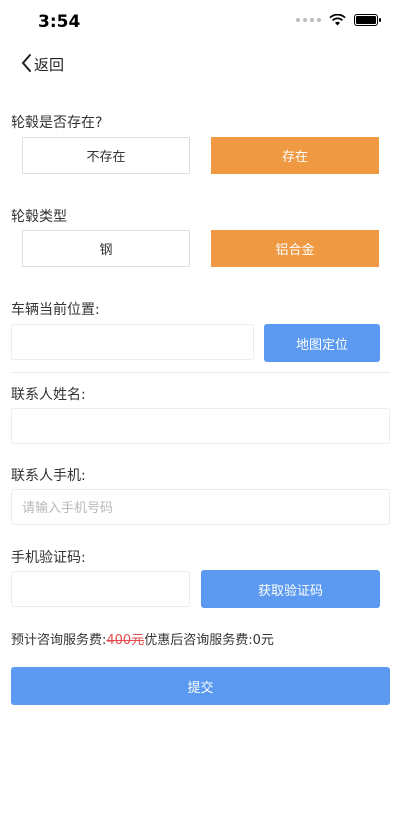 This screenshot has height=815, width=400. What do you see at coordinates (49, 65) in the screenshot?
I see `back-label: 返回` at bounding box center [49, 65].